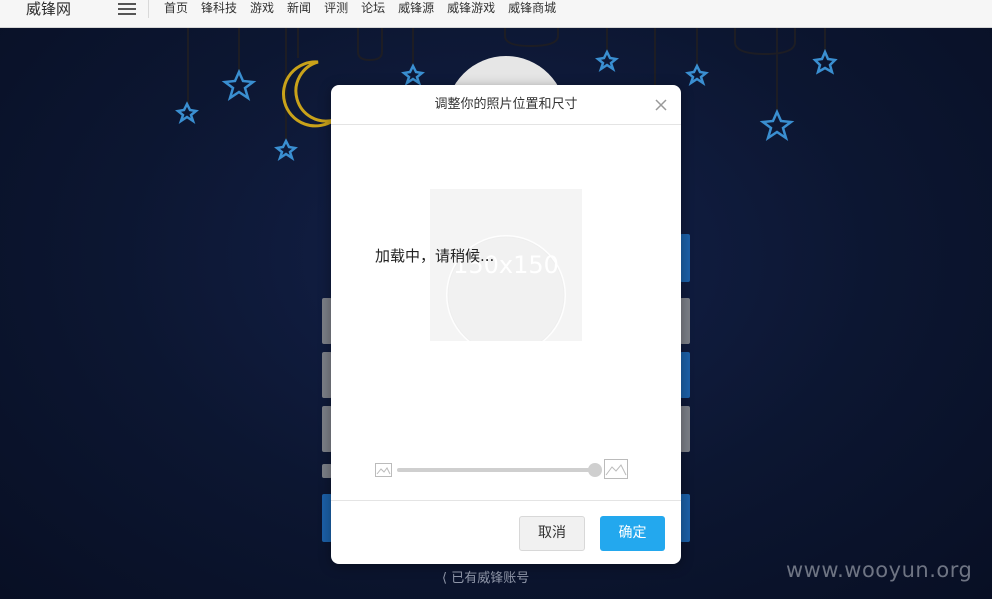  I want to click on slider-track, so click(497, 470).